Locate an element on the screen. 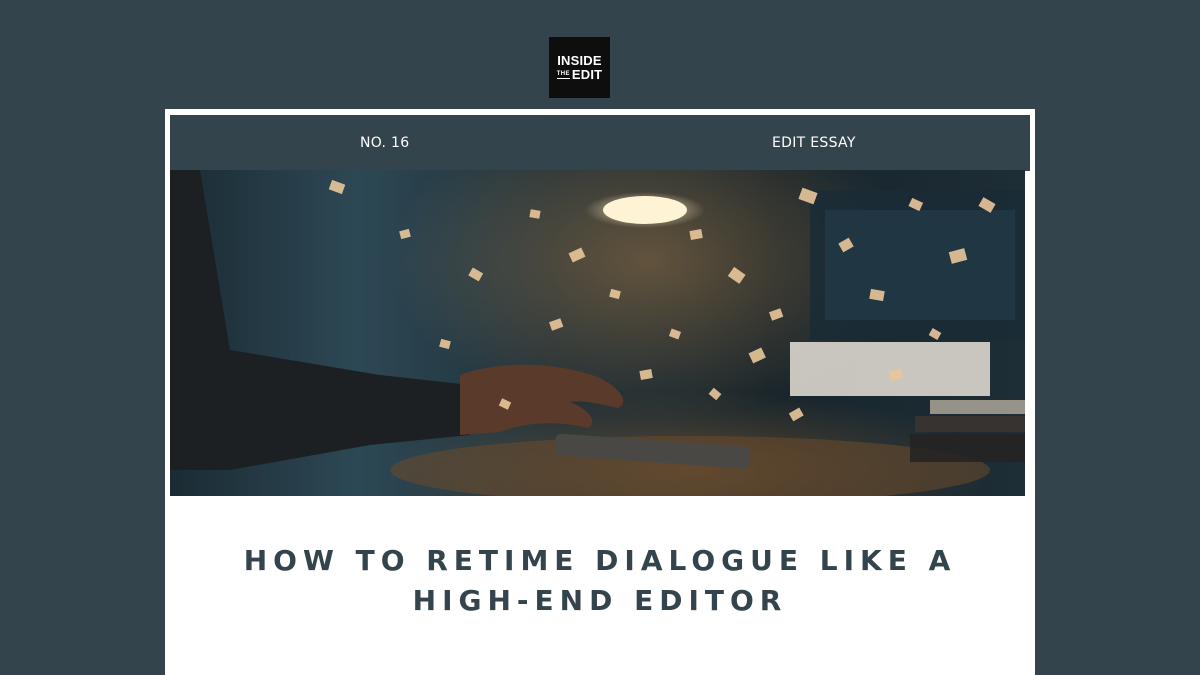  article-header-bar: NO. 16 EDIT ESSAY is located at coordinates (600, 143).